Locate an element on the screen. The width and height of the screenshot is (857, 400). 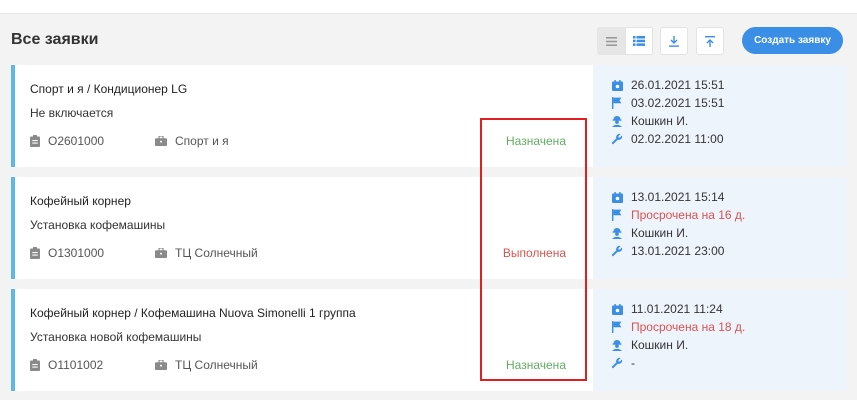
create-request-button: Создать заявку is located at coordinates (792, 40).